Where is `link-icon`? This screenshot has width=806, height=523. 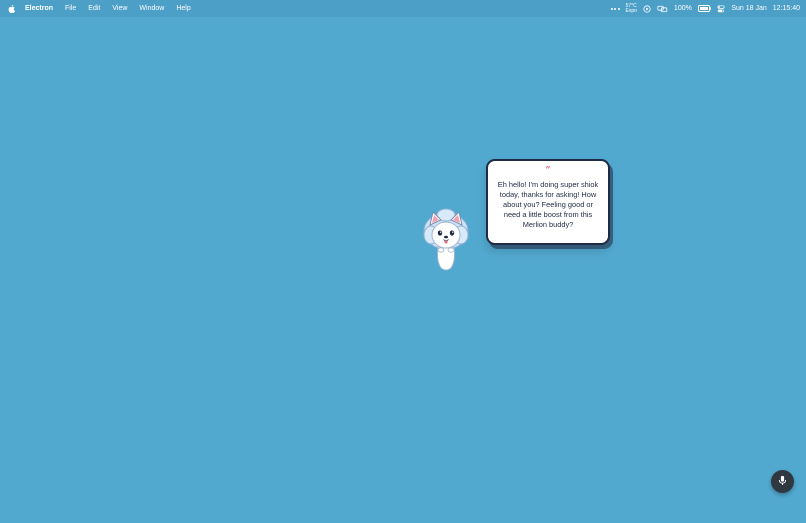 link-icon is located at coordinates (662, 9).